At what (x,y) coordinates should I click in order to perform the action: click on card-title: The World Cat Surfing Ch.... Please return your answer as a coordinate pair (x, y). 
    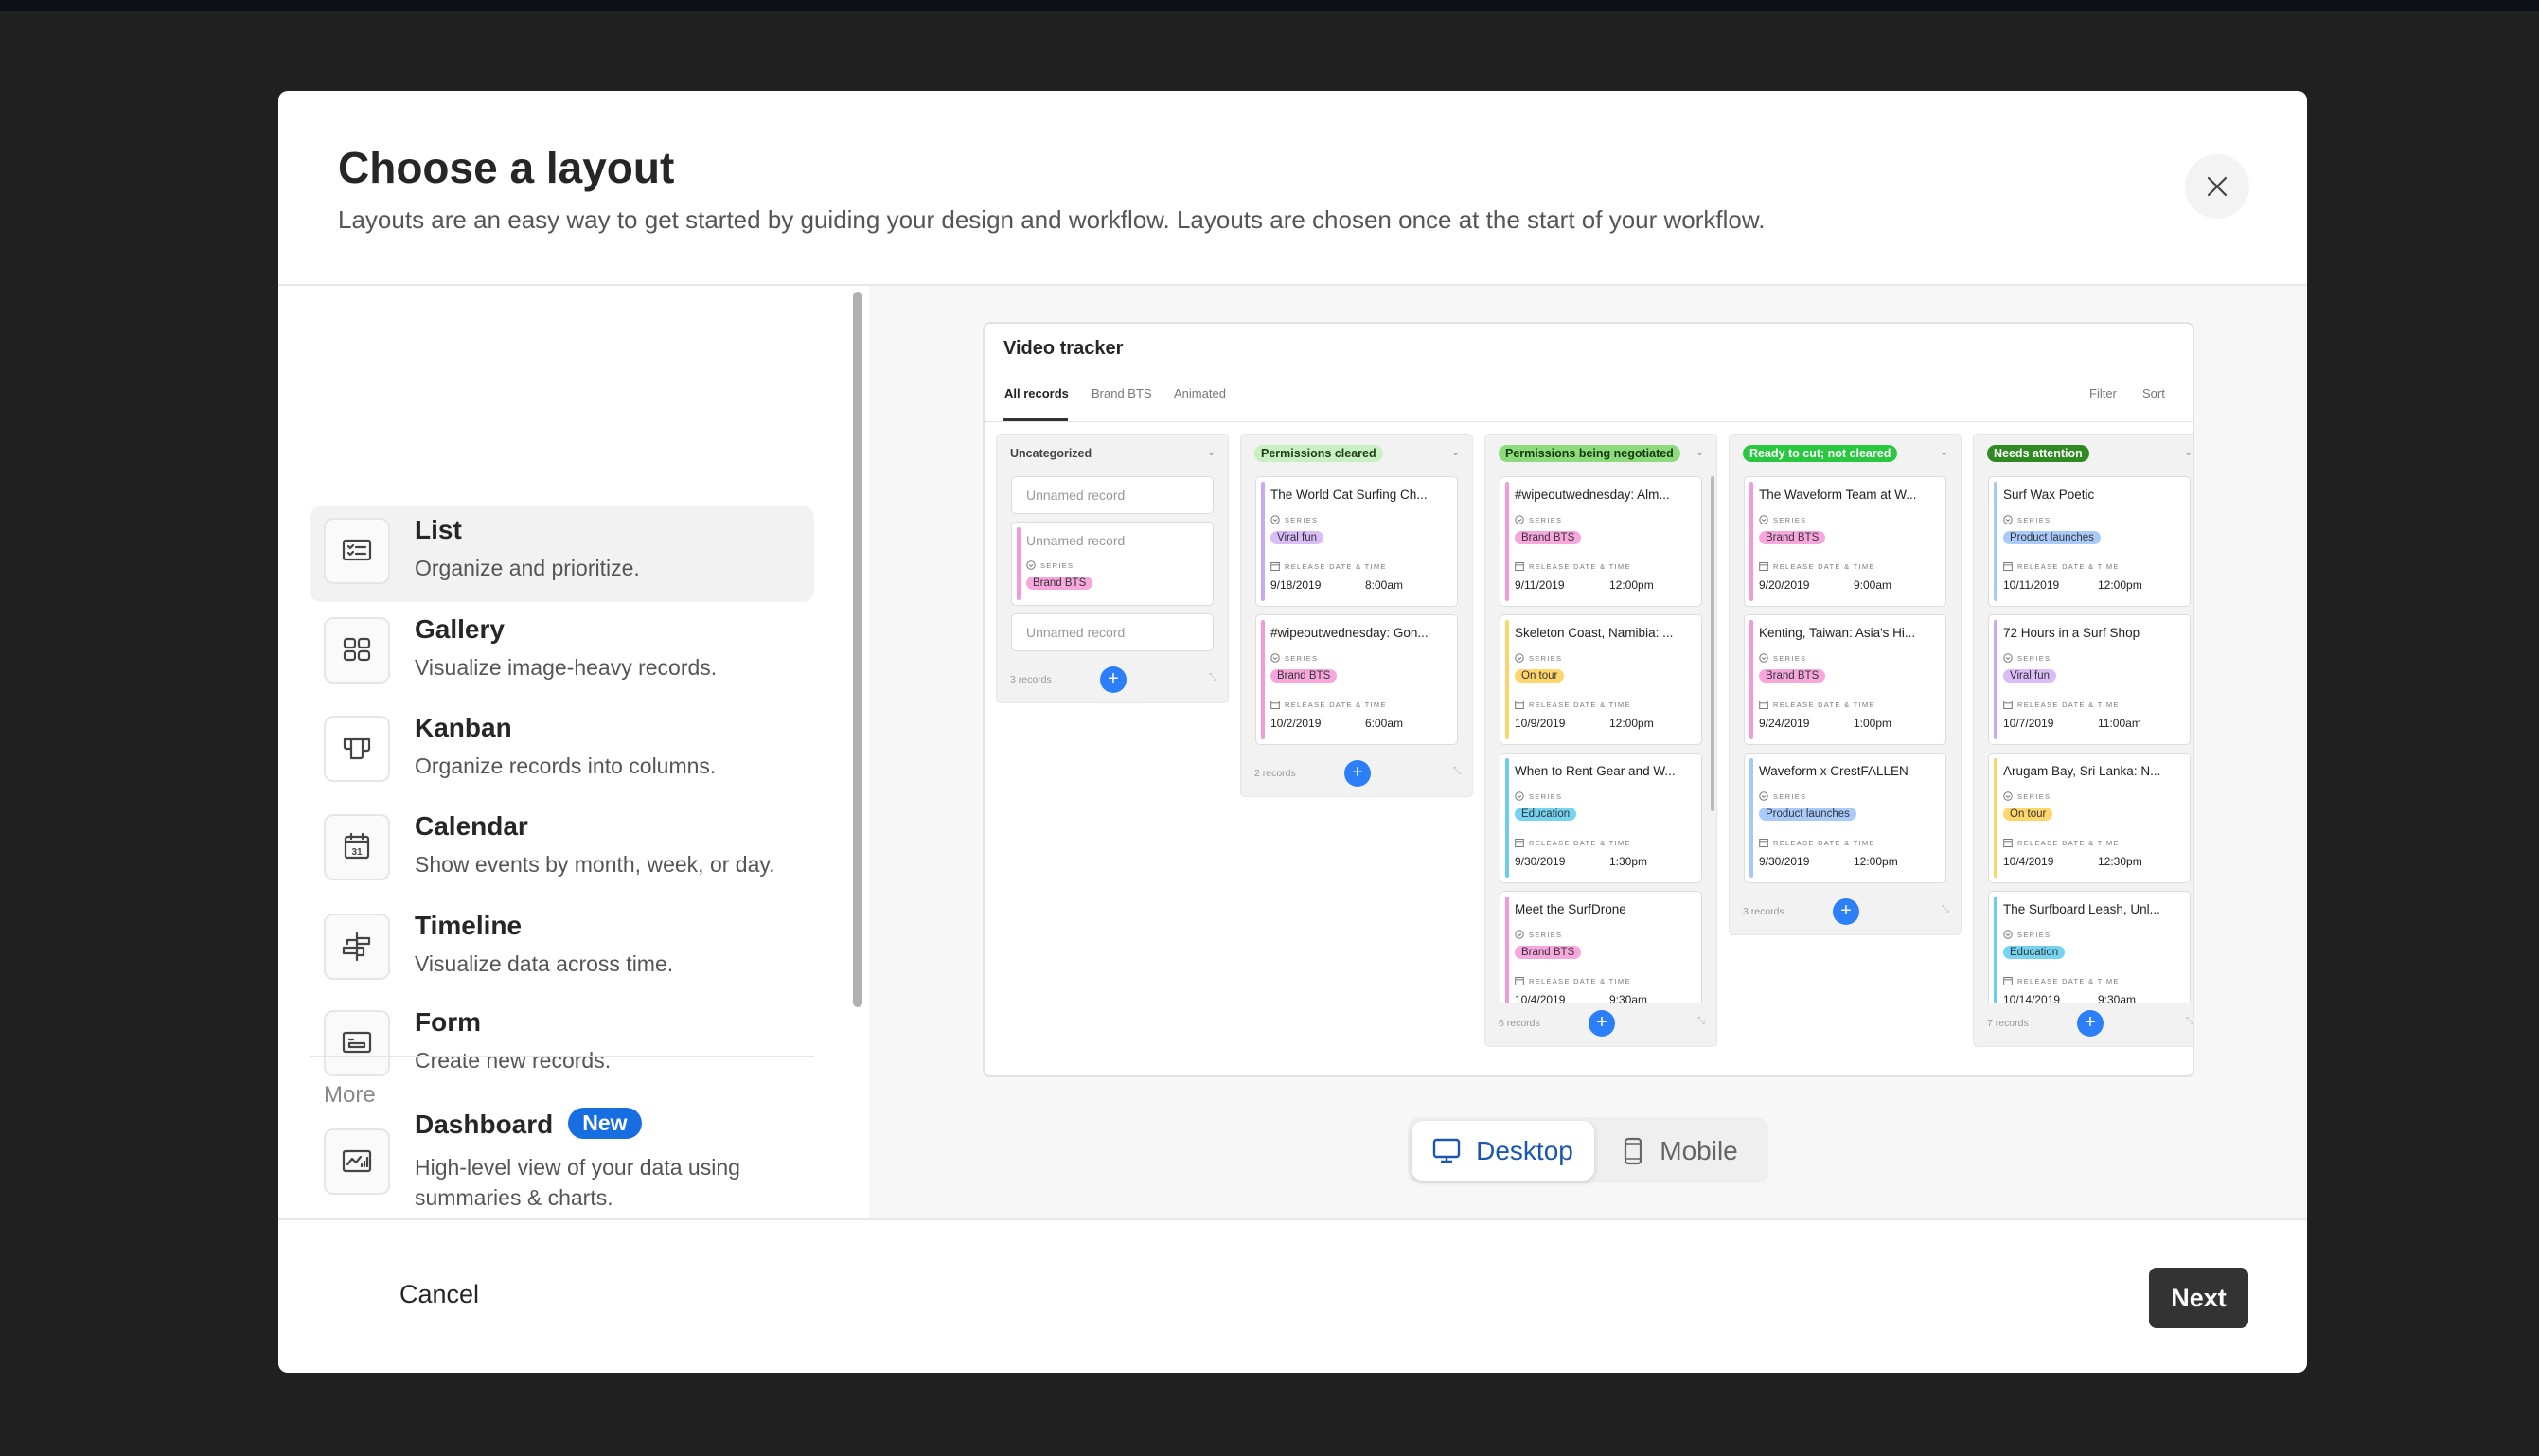
    Looking at the image, I should click on (1349, 495).